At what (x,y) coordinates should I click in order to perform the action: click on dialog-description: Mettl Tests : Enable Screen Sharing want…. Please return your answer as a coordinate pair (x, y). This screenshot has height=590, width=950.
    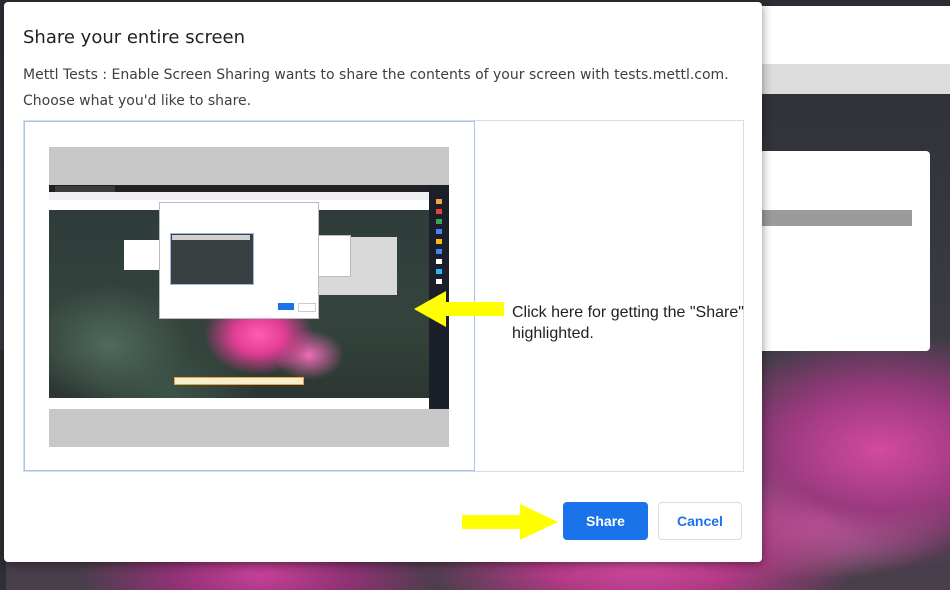
    Looking at the image, I should click on (376, 88).